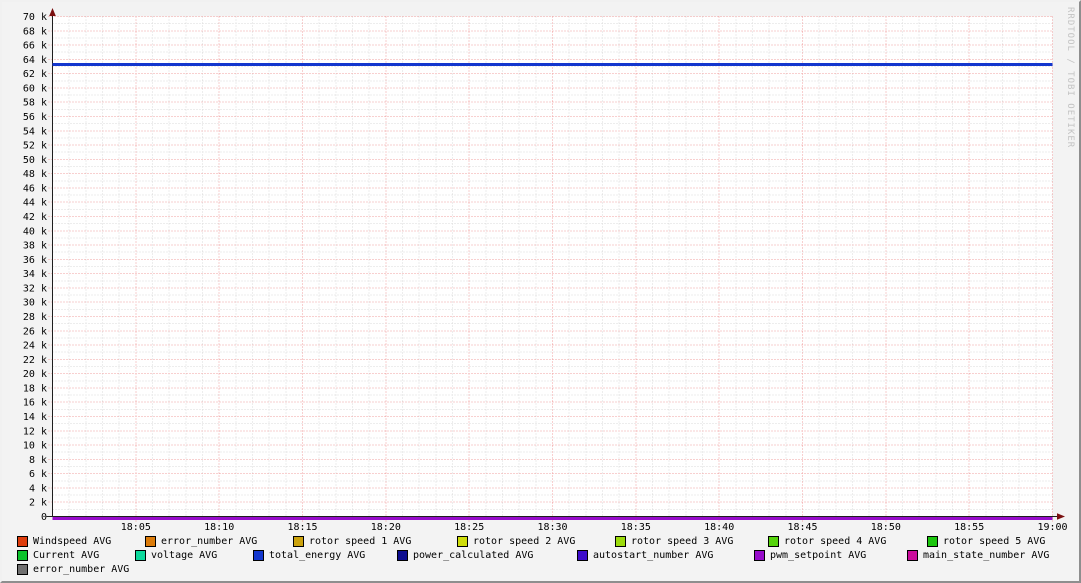  I want to click on y-tick-label: 22 k, so click(35, 360).